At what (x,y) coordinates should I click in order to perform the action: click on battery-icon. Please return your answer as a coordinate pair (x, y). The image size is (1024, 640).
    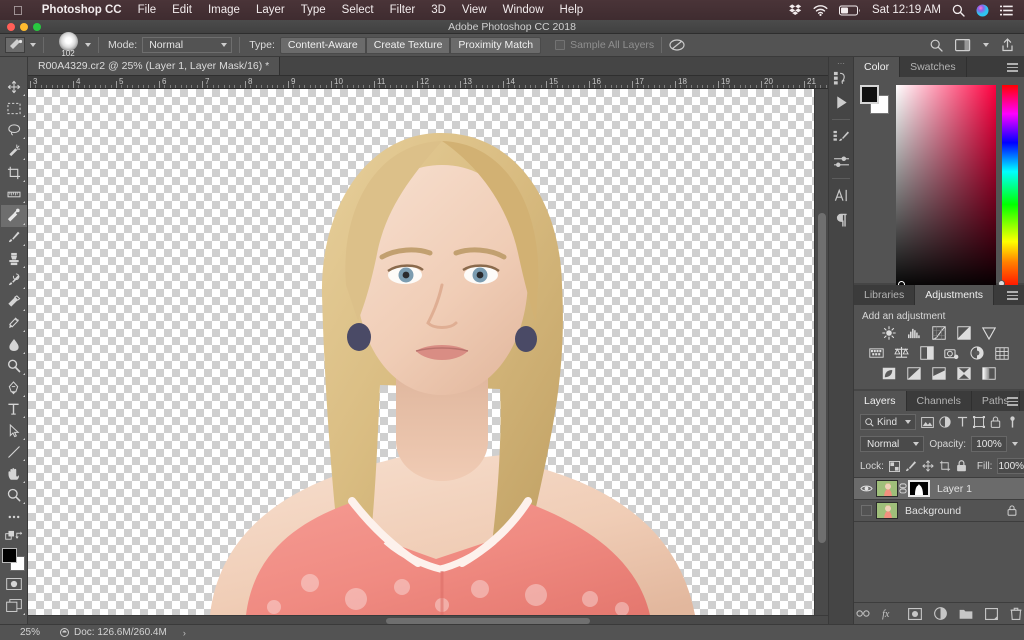
    Looking at the image, I should click on (849, 10).